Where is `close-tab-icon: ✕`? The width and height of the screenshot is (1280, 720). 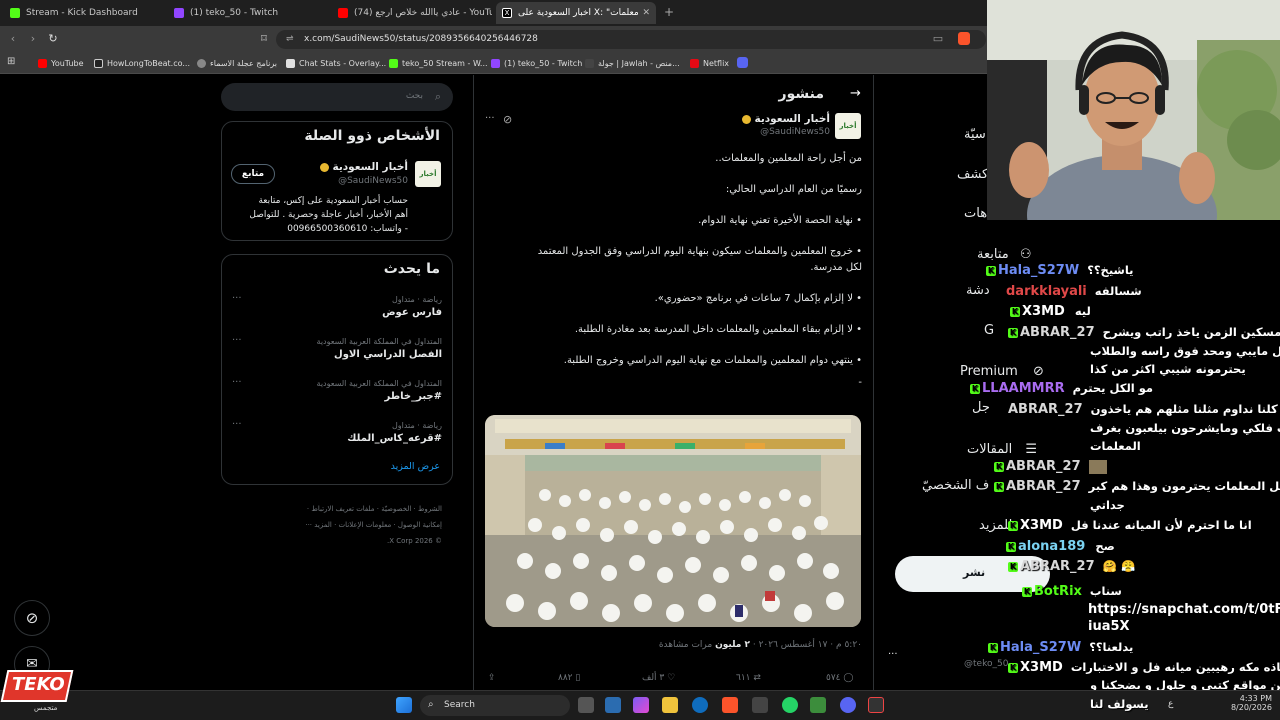 close-tab-icon: ✕ is located at coordinates (646, 13).